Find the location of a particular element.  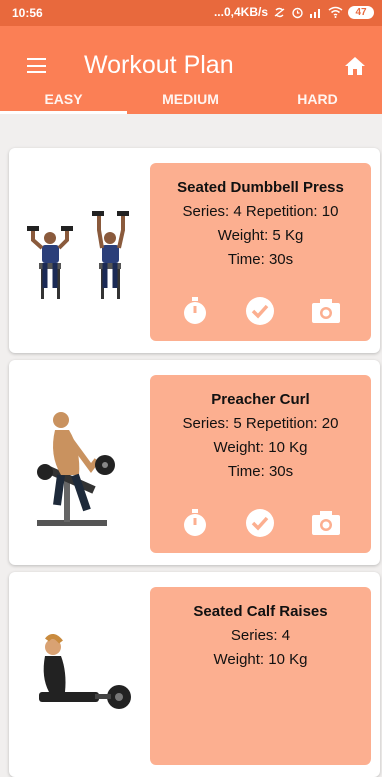

page-title: Workout Plan is located at coordinates (159, 65).